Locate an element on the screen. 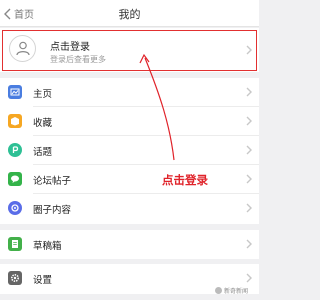  menu-item-label: 草稿箱 is located at coordinates (47, 246).